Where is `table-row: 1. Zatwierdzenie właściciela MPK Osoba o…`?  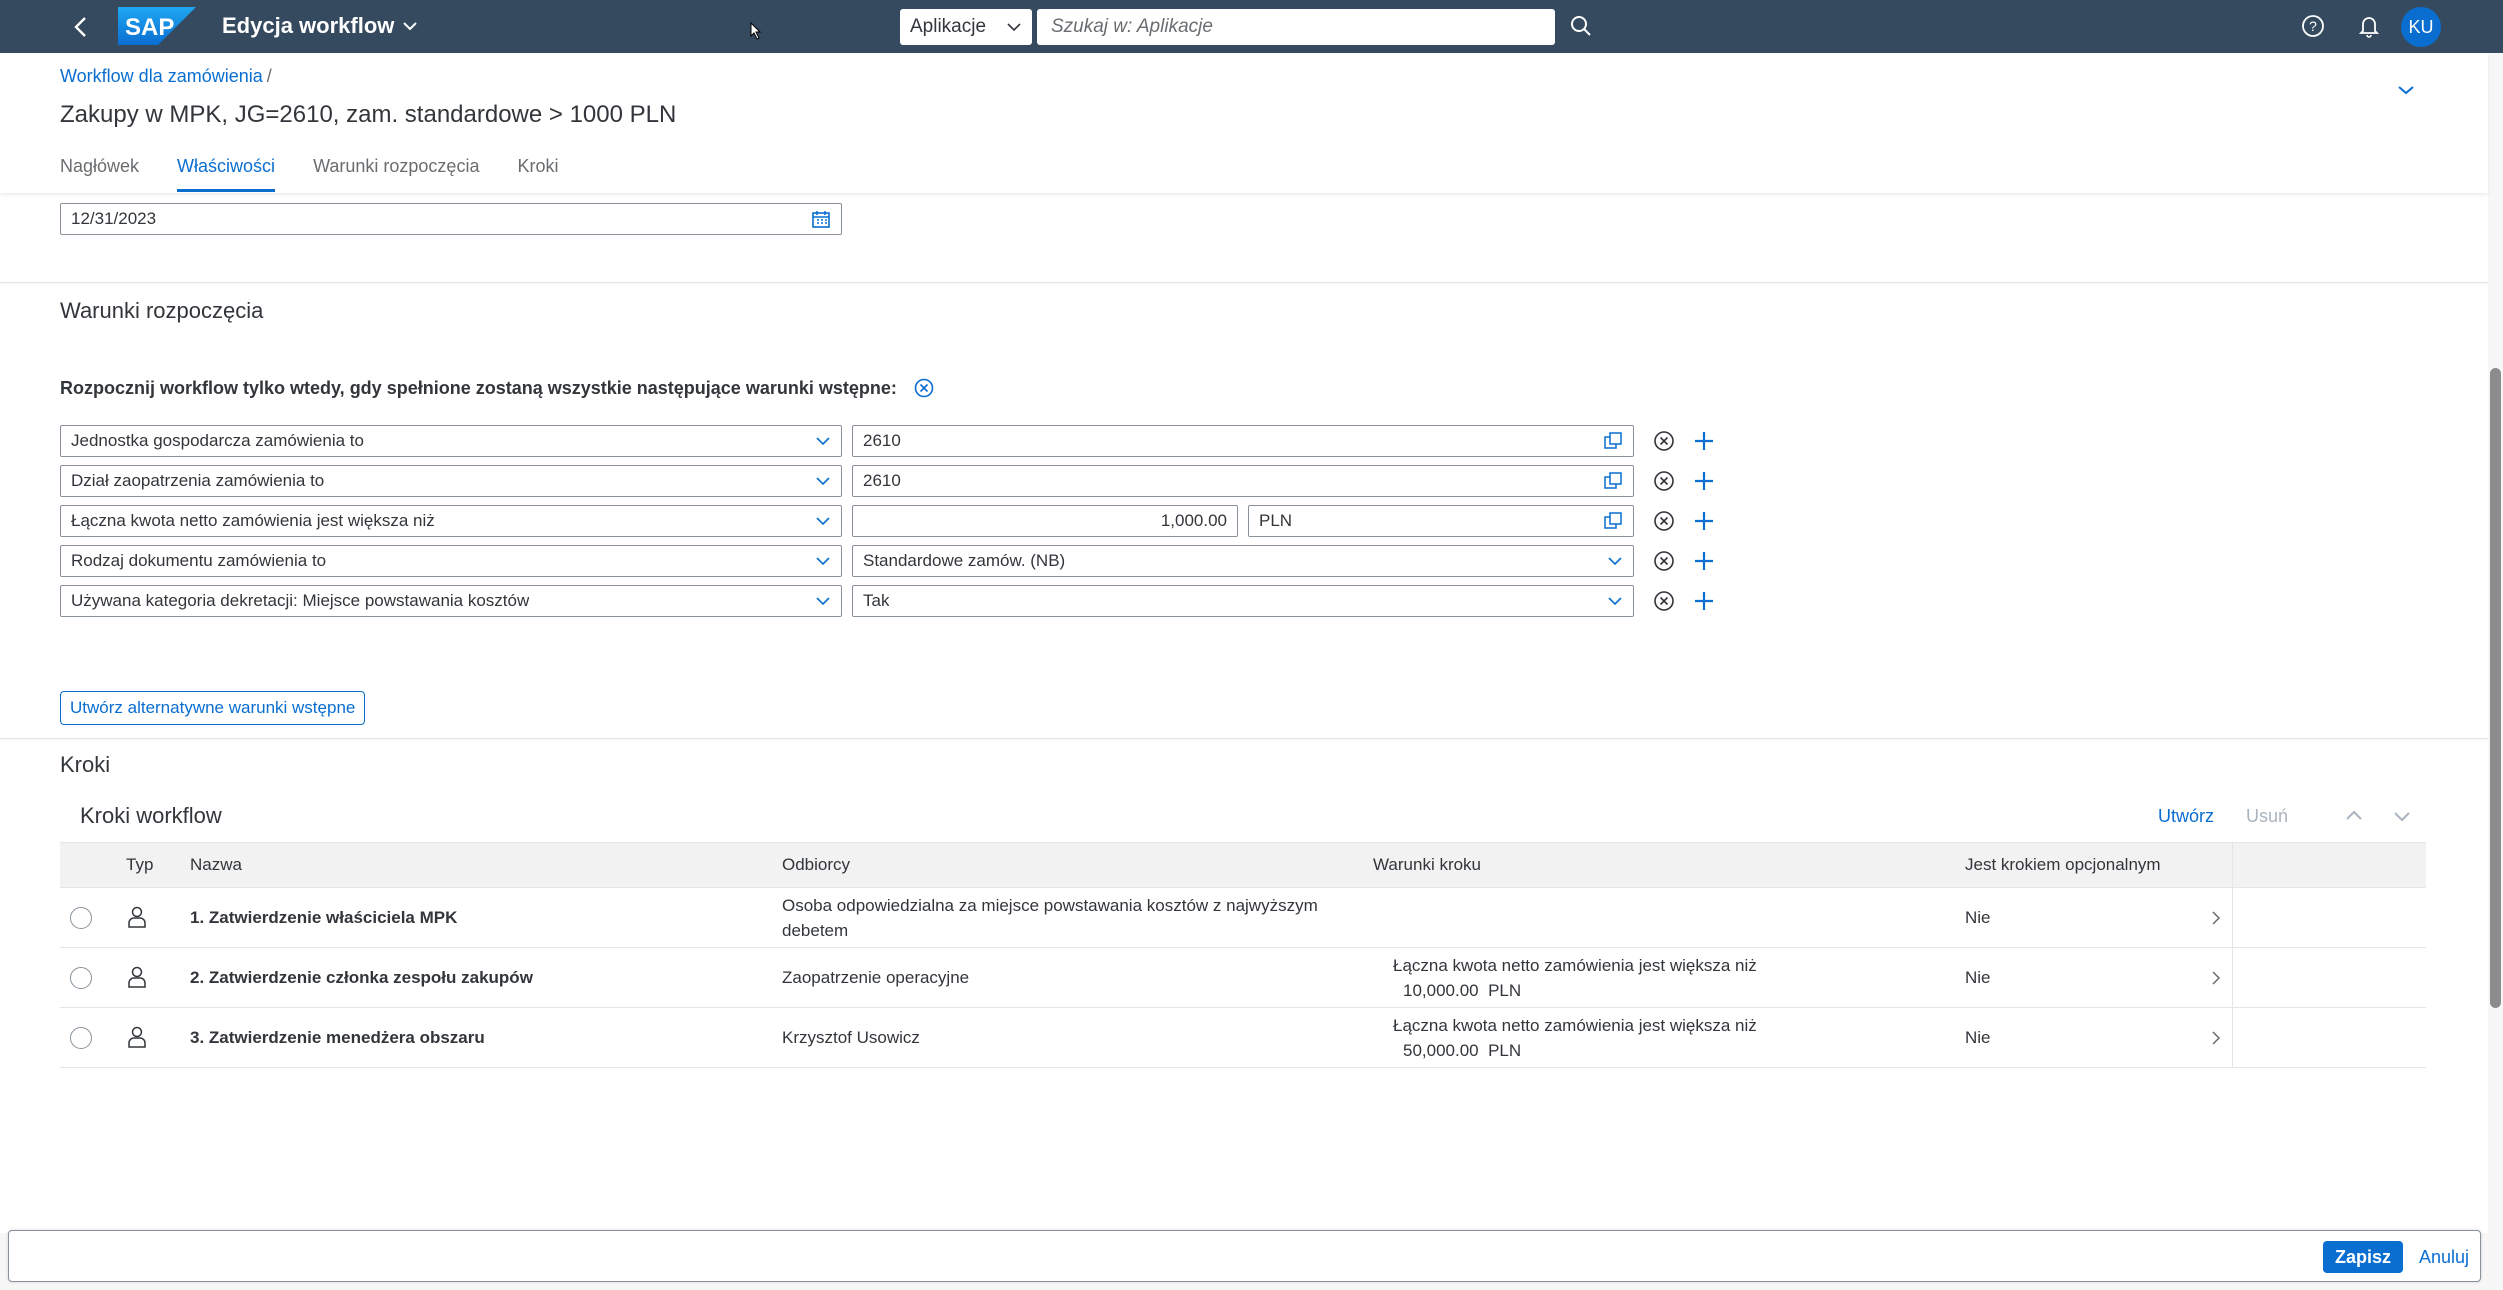
table-row: 1. Zatwierdzenie właściciela MPK Osoba o… is located at coordinates (1243, 918).